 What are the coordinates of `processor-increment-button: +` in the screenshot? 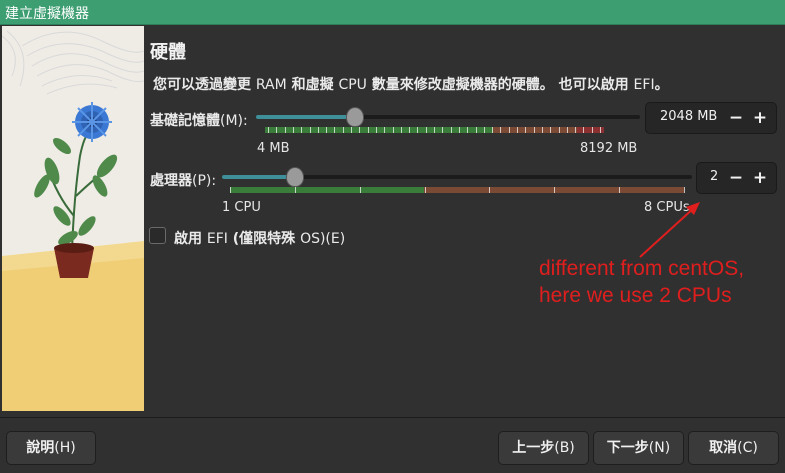 It's located at (760, 178).